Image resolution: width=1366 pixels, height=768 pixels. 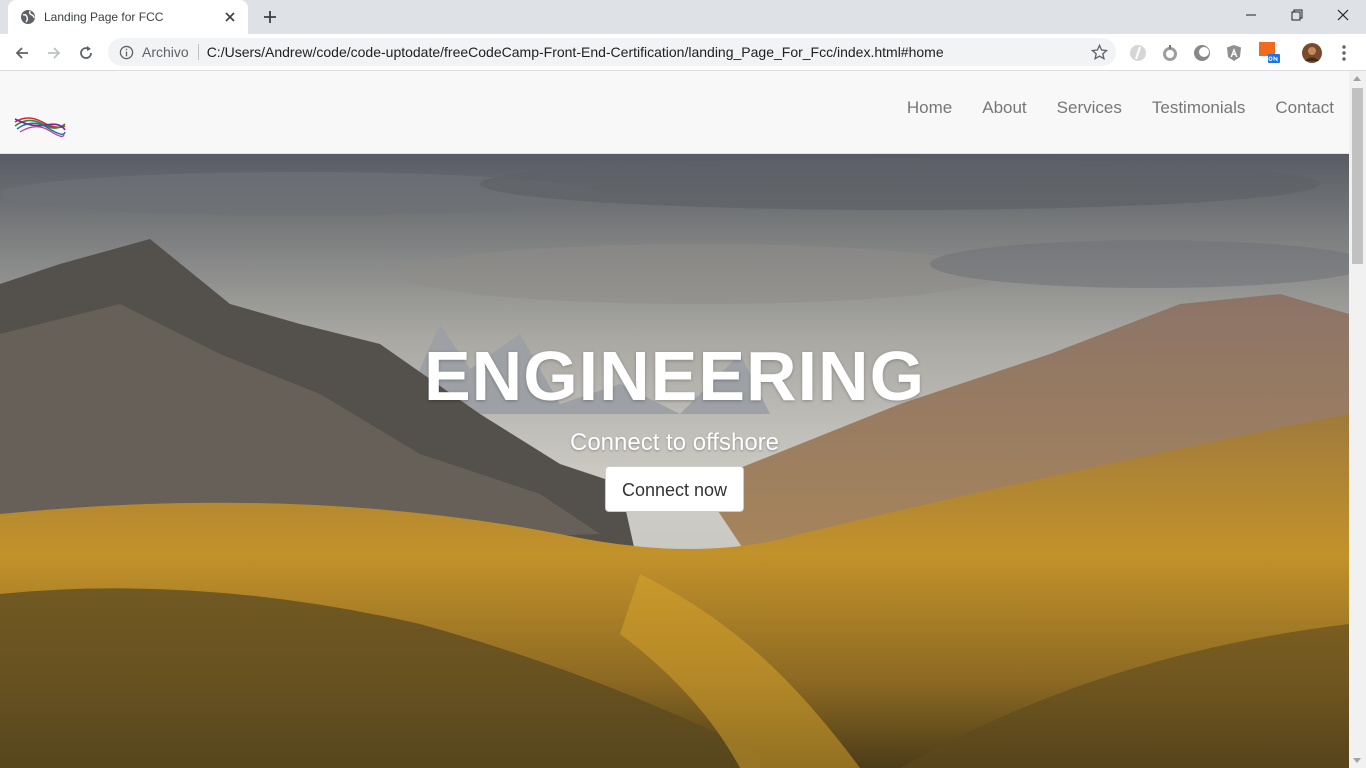 I want to click on info-icon, so click(x=126, y=52).